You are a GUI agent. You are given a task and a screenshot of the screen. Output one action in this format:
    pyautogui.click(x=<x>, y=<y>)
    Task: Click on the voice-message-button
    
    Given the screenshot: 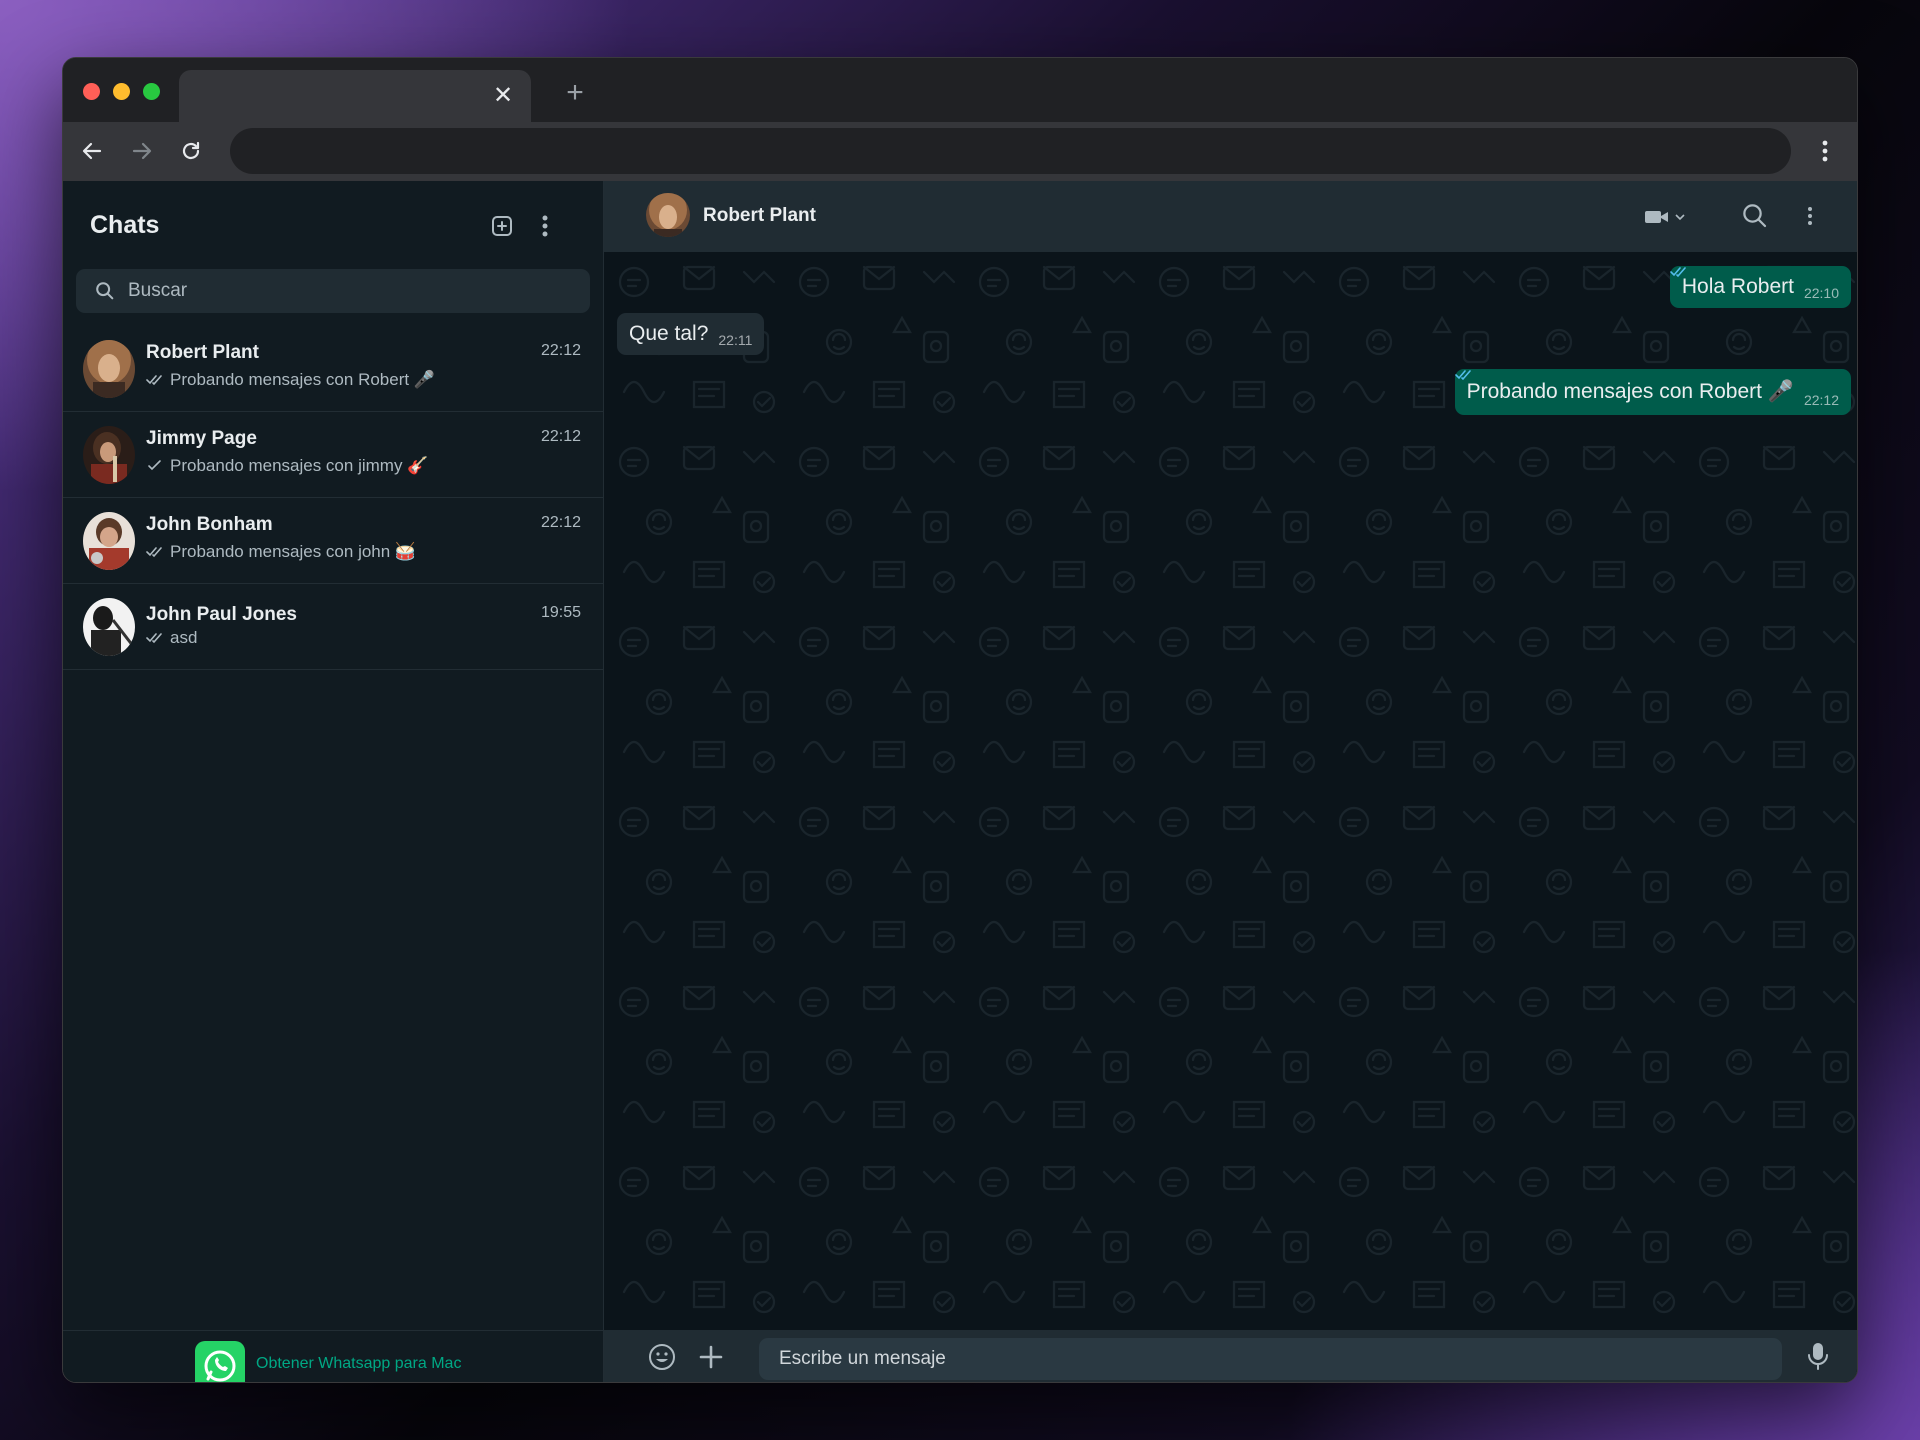 What is the action you would take?
    pyautogui.click(x=1818, y=1356)
    